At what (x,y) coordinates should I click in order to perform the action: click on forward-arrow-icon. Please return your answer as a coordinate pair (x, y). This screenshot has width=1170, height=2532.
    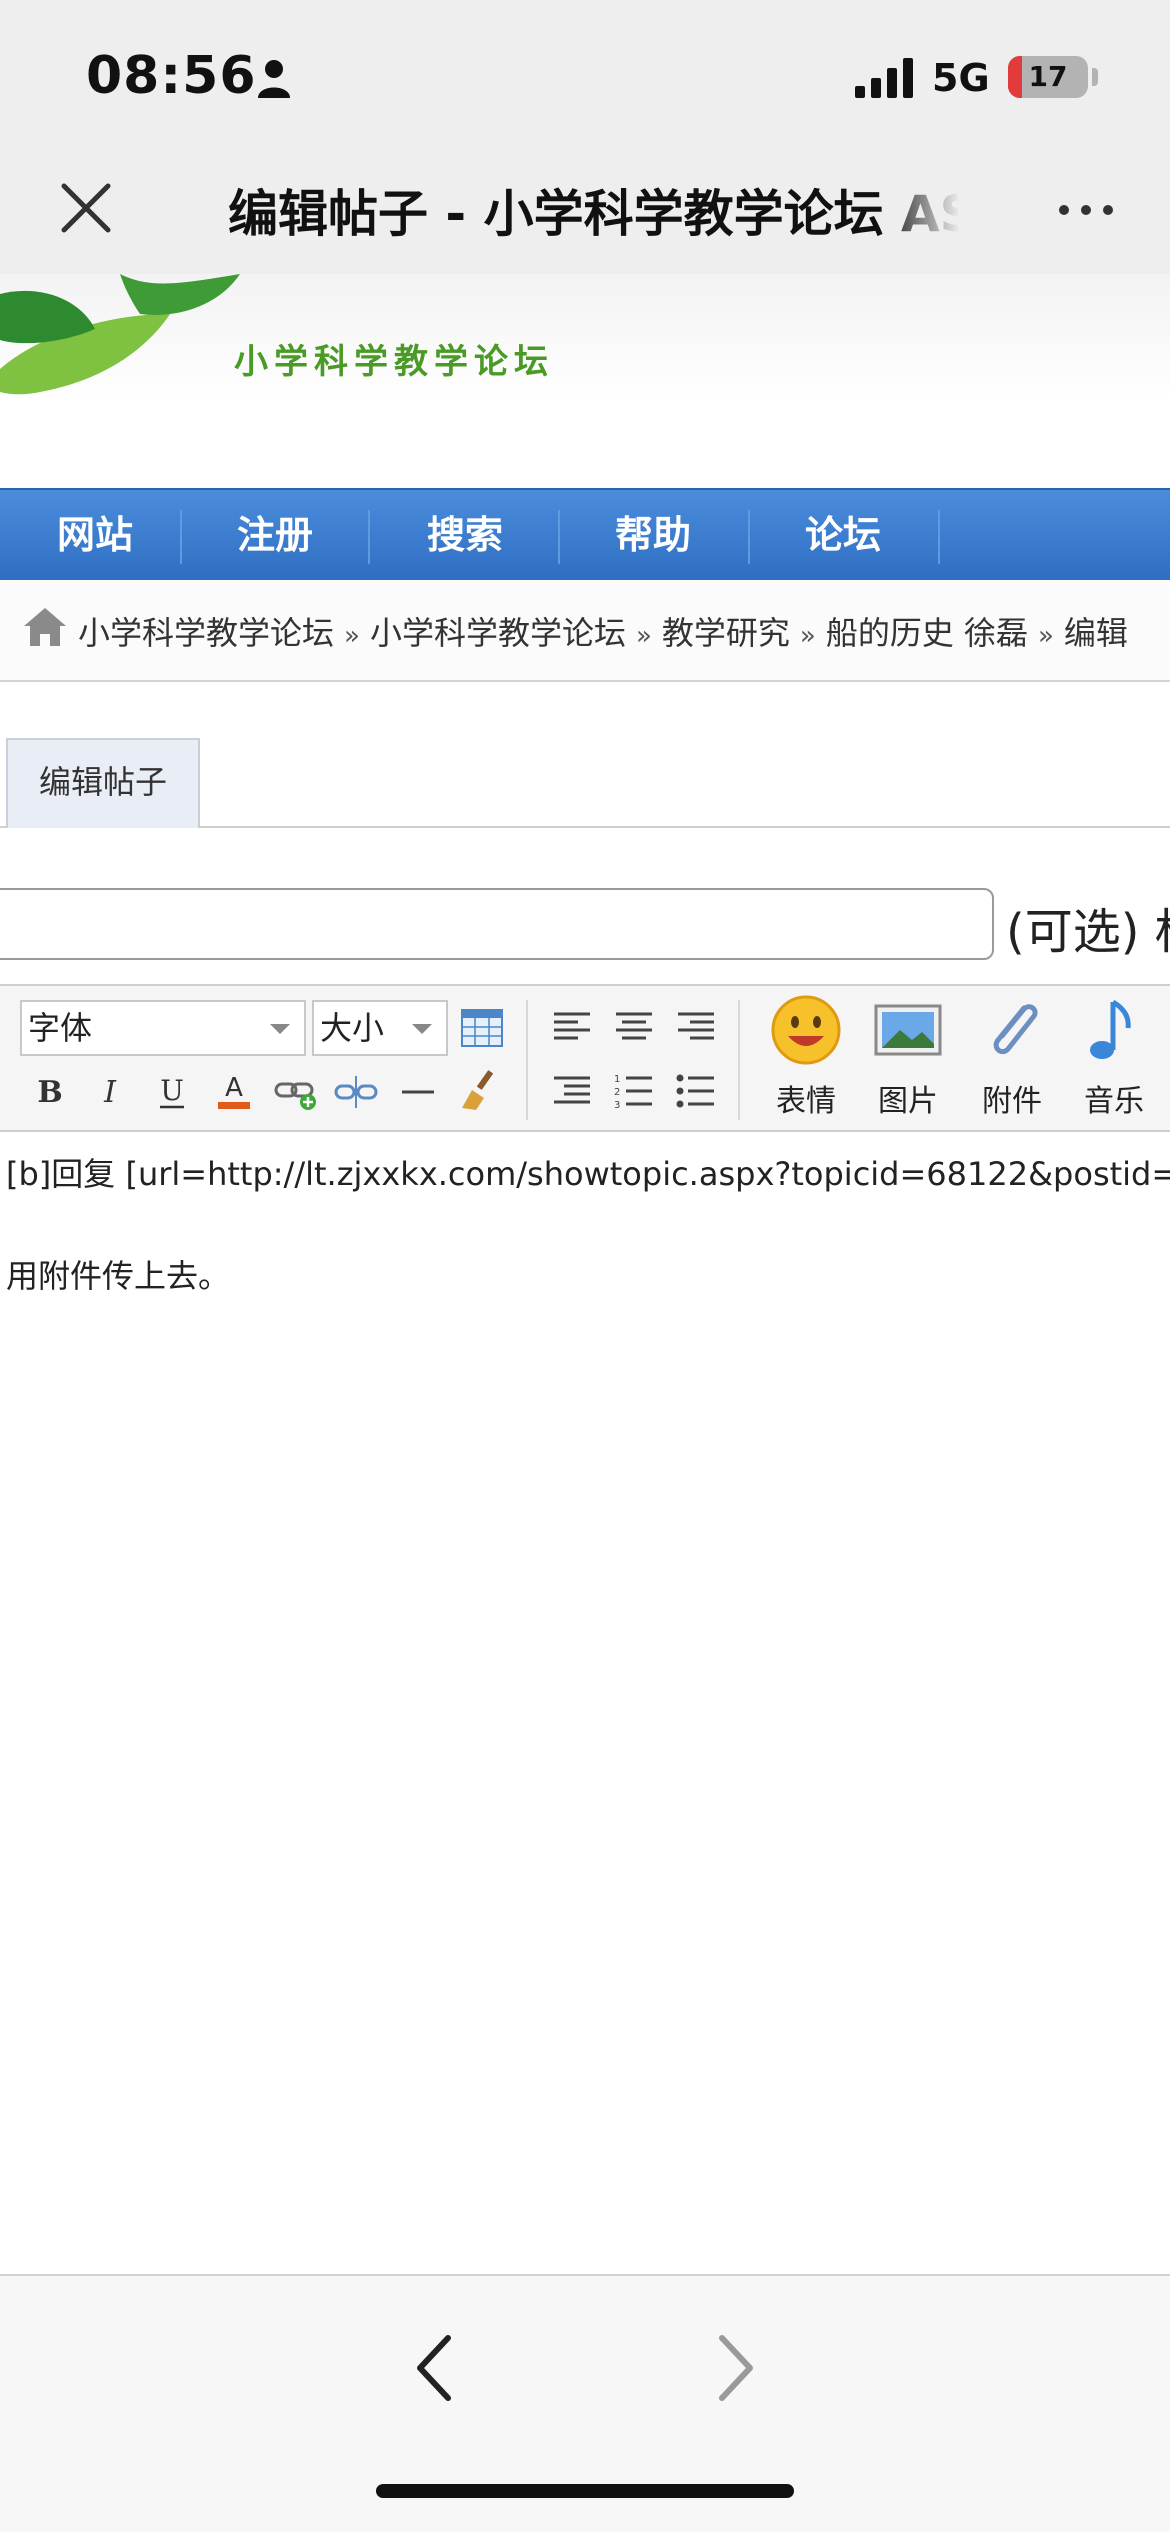
    Looking at the image, I should click on (736, 2368).